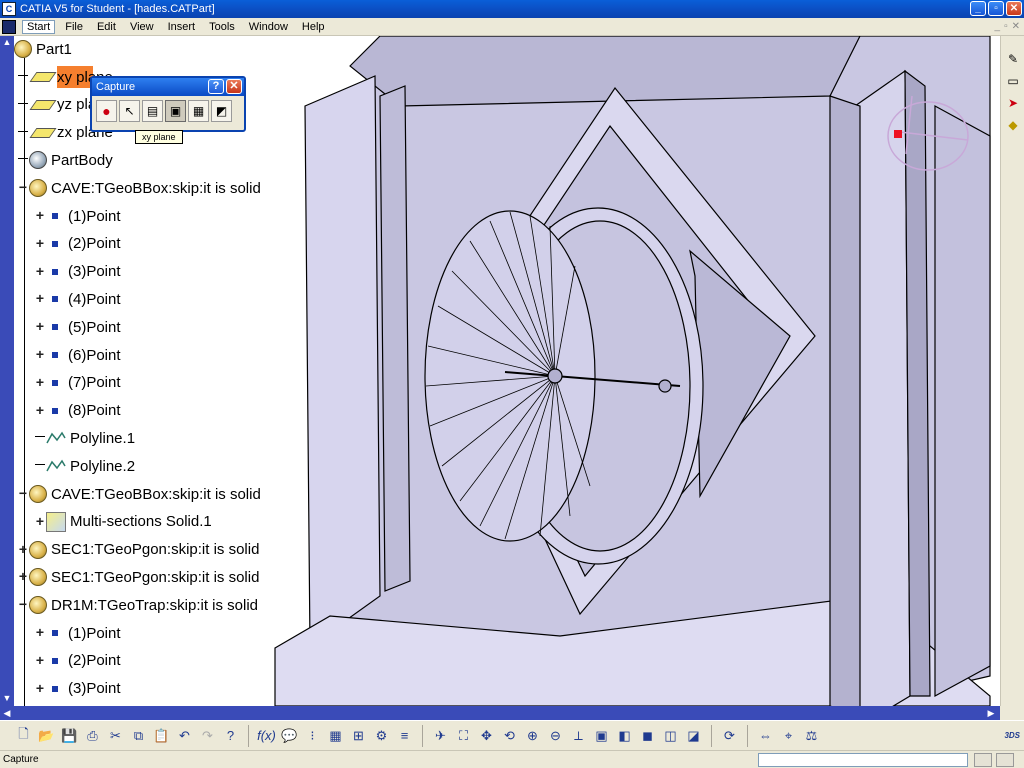 Image resolution: width=1024 pixels, height=768 pixels. Describe the element at coordinates (648, 736) in the screenshot. I see `shading-icon: ◼` at that location.